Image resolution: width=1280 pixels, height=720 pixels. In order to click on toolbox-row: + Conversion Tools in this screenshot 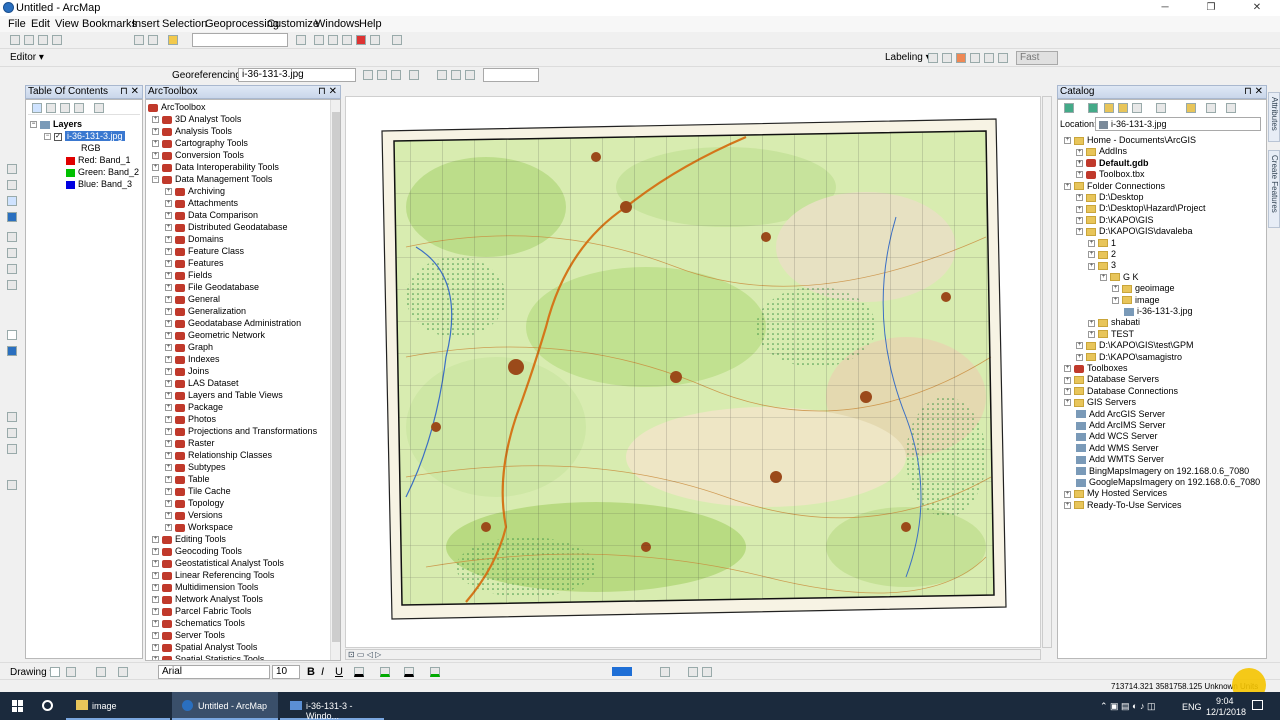, I will do `click(198, 155)`.